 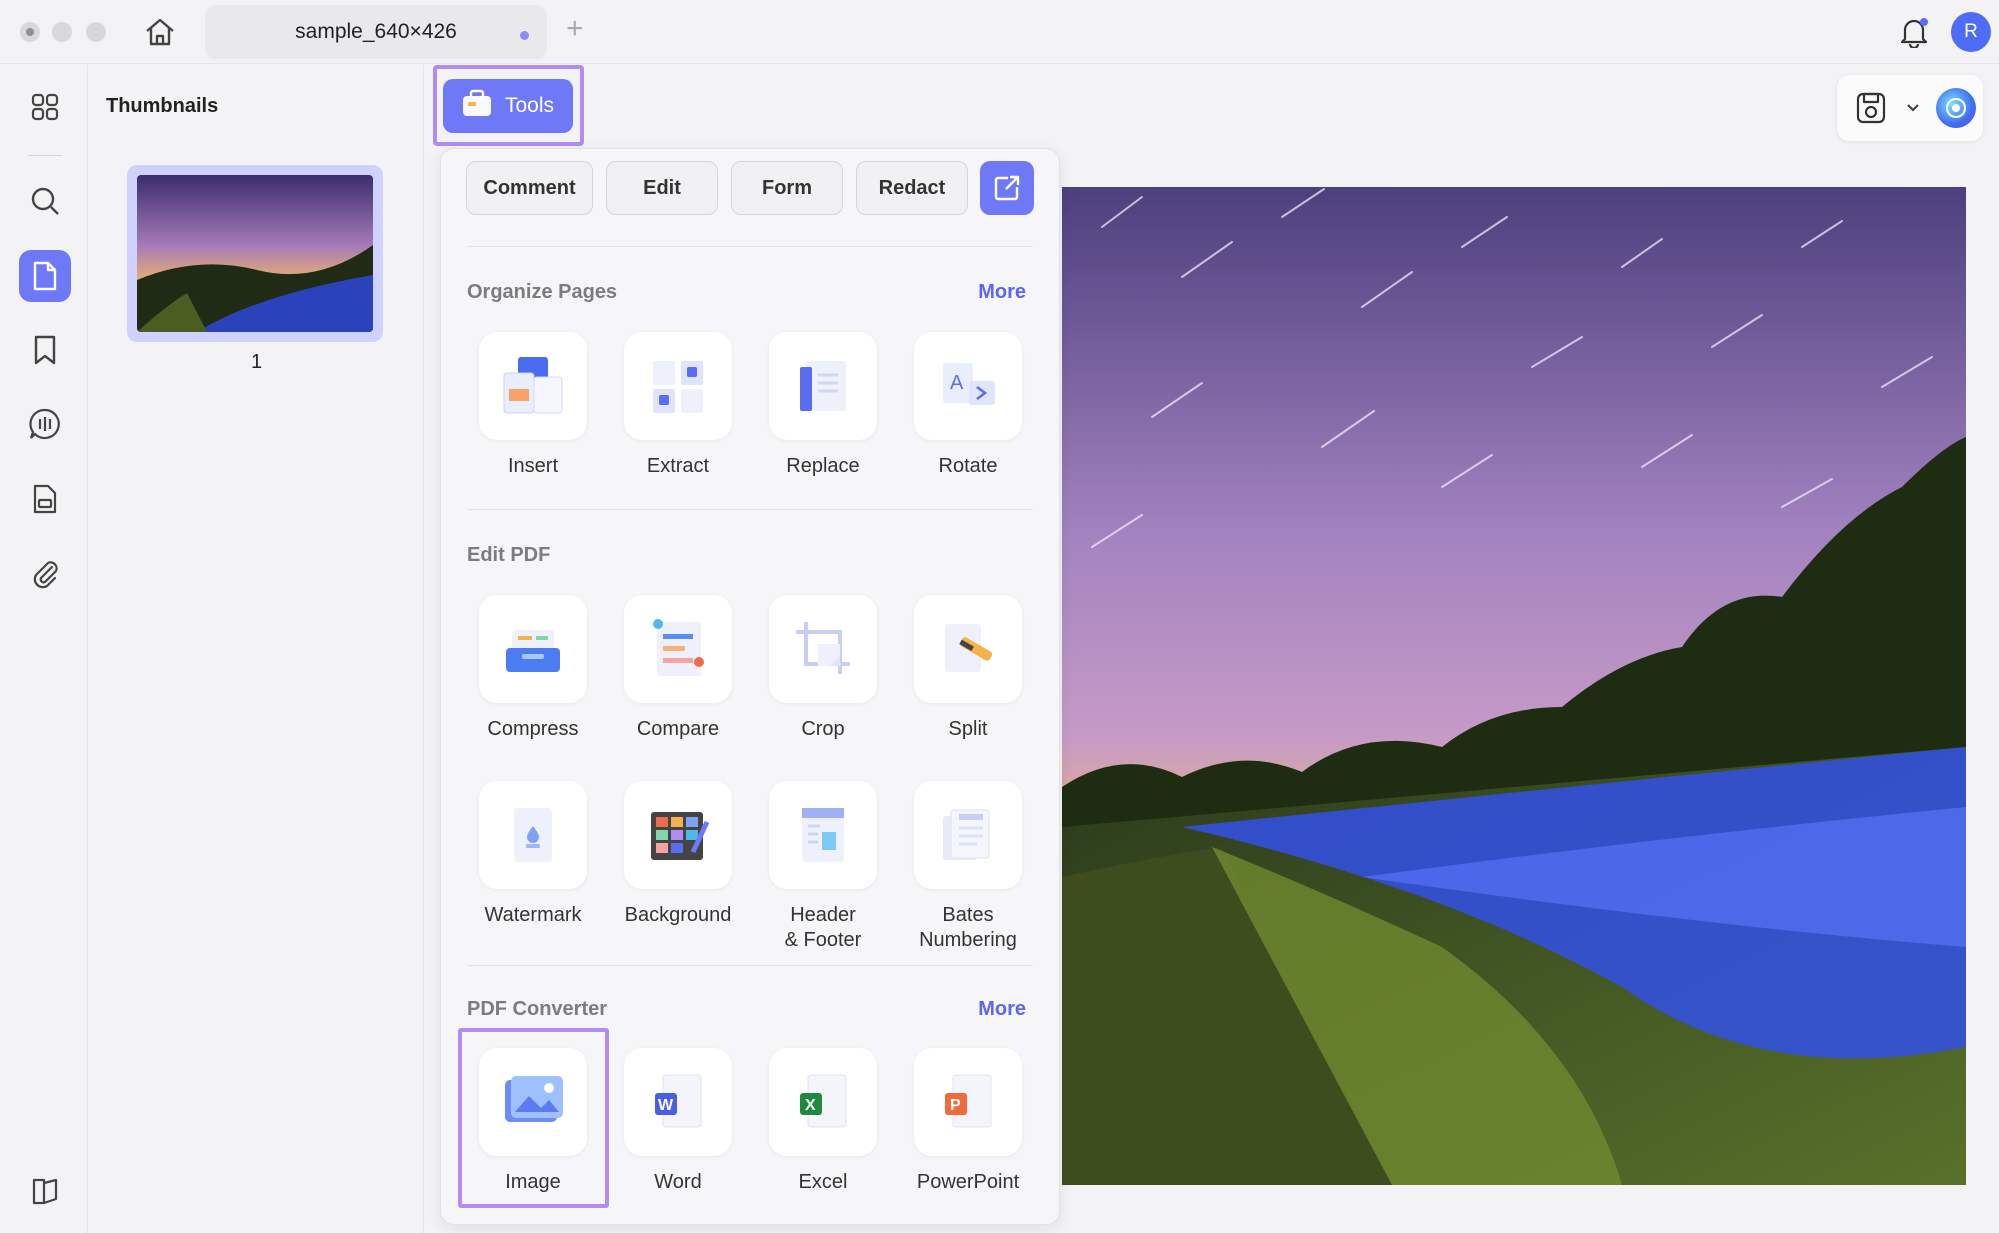 I want to click on section-title-edit-pdf: Edit PDF, so click(x=509, y=555).